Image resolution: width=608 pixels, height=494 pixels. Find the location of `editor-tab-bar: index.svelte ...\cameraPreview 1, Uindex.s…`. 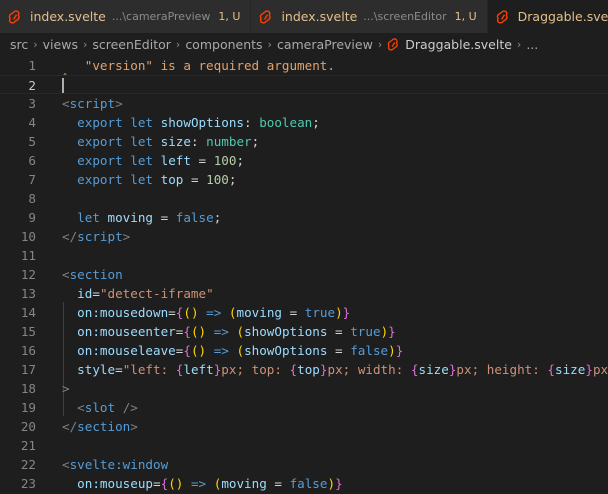

editor-tab-bar: index.svelte ...\cameraPreview 1, Uindex.s… is located at coordinates (304, 16).